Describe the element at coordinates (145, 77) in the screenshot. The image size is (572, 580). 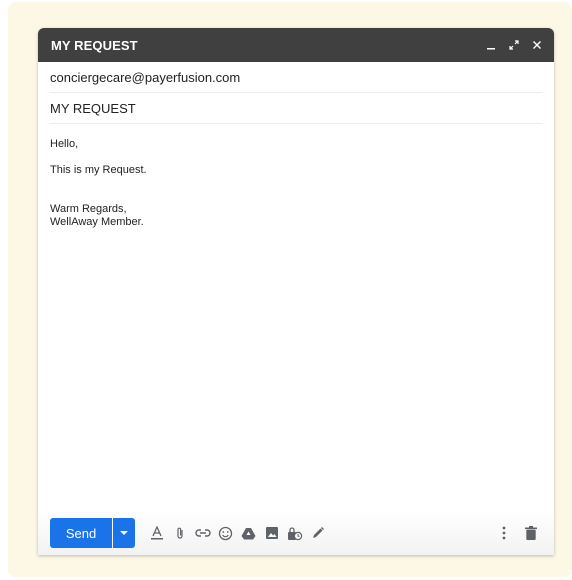
I see `recipient-address: conciergecare@payerfusion.com` at that location.